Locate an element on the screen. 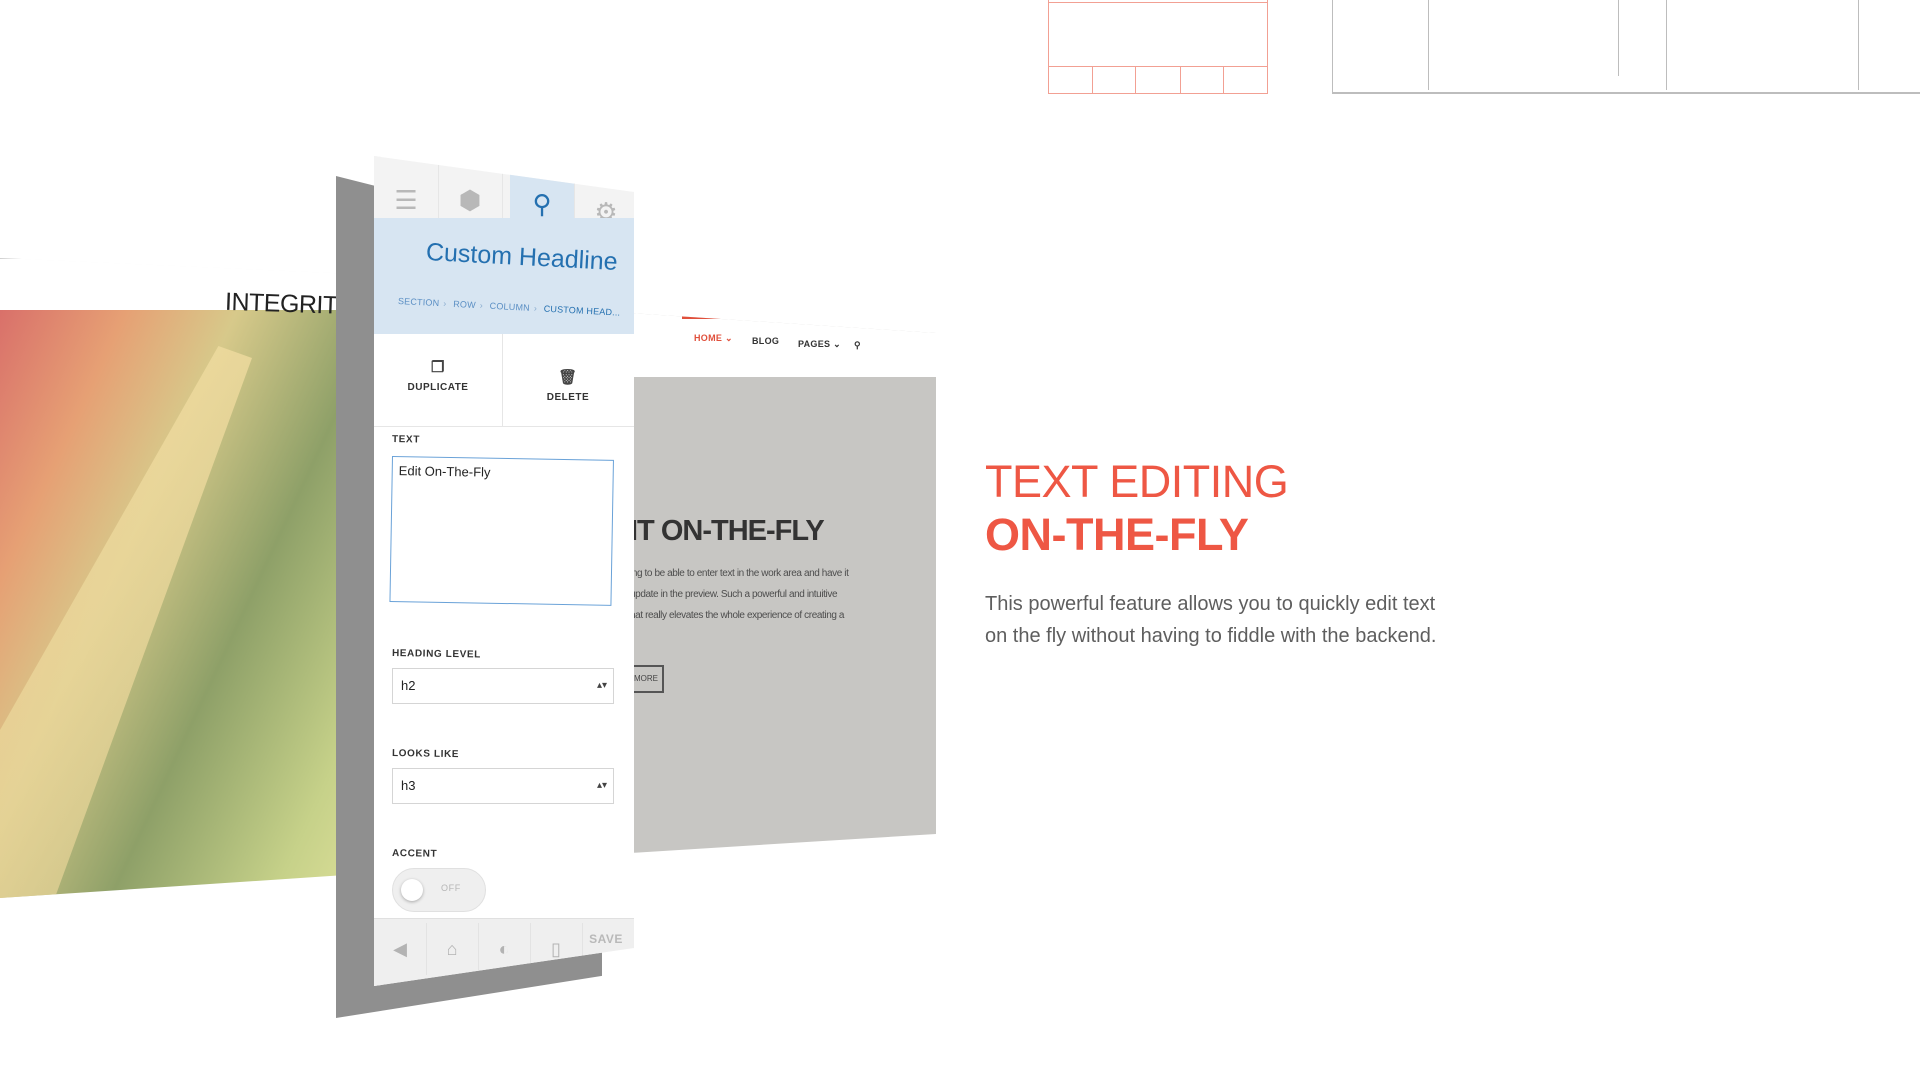  breadcrumb-item: COLUMN is located at coordinates (509, 307).